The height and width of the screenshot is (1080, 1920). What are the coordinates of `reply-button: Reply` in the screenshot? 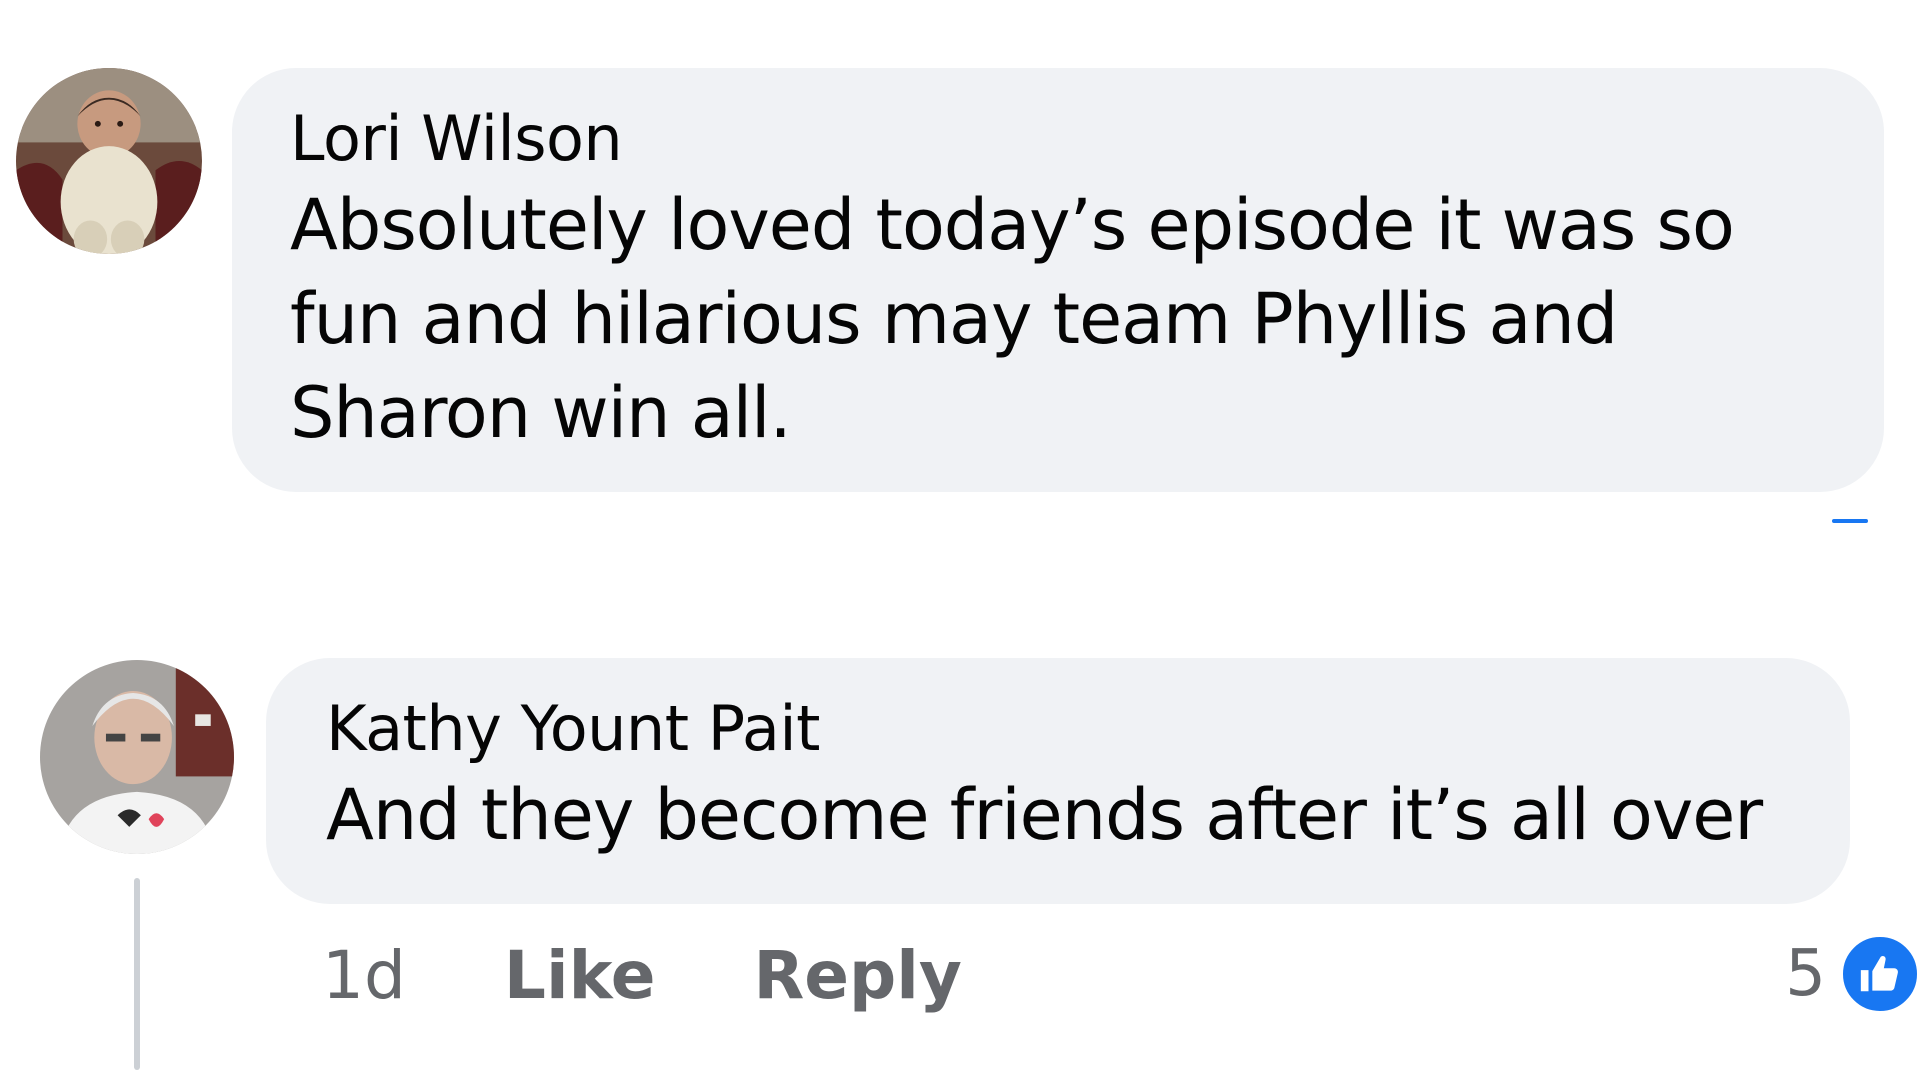 It's located at (857, 976).